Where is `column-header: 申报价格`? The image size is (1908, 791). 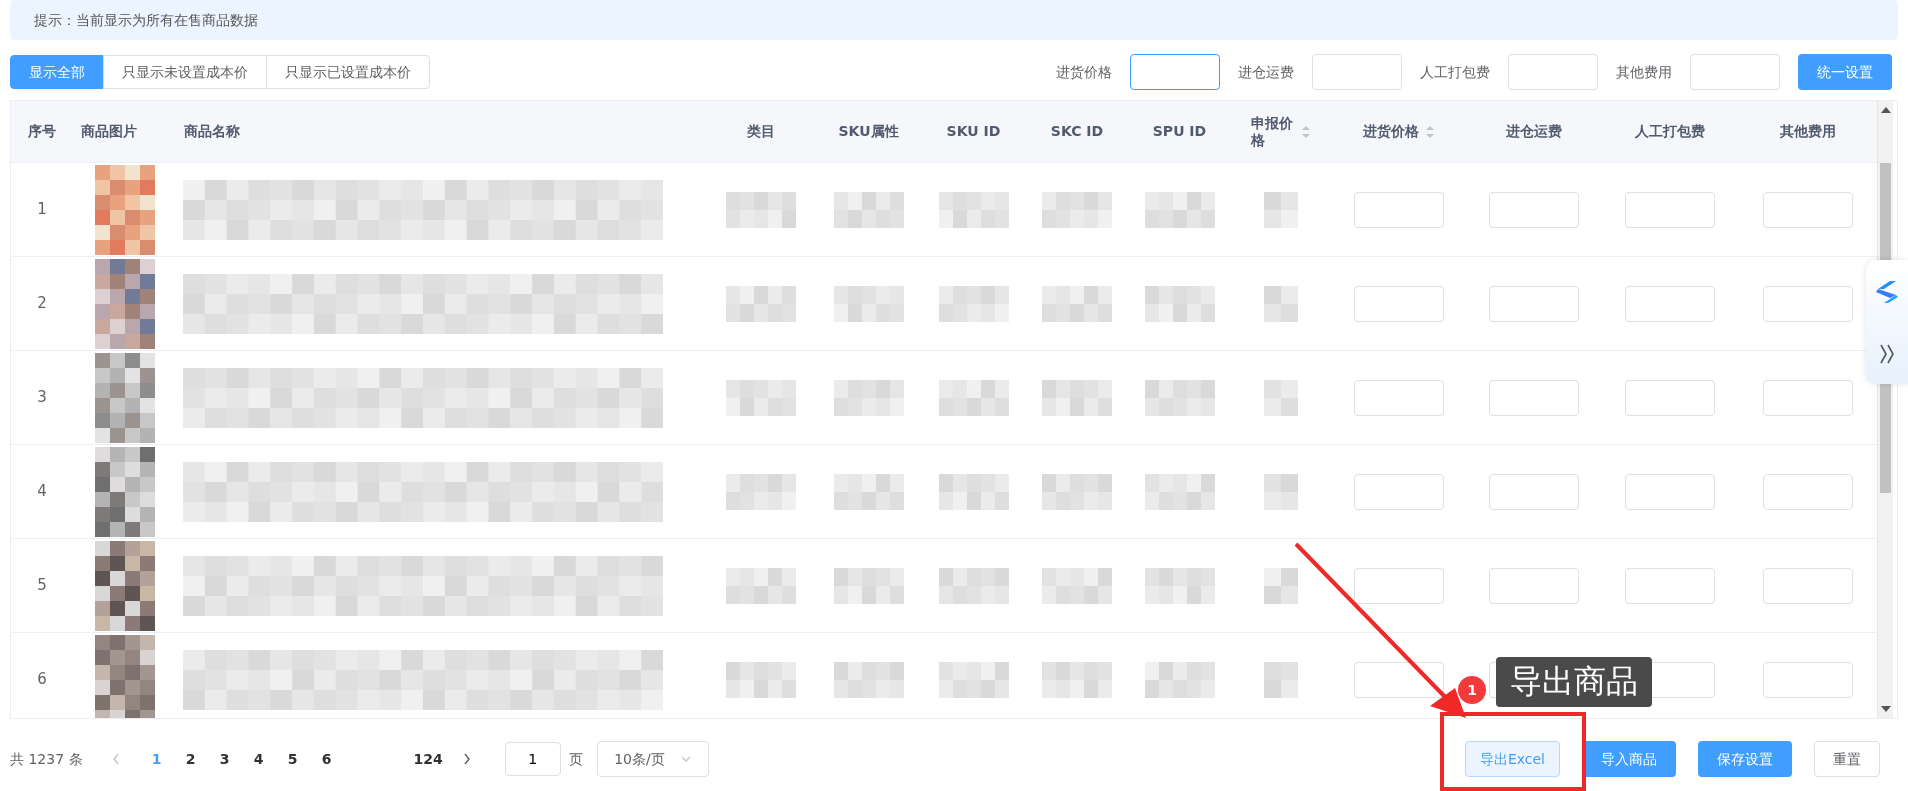
column-header: 申报价格 is located at coordinates (1281, 131).